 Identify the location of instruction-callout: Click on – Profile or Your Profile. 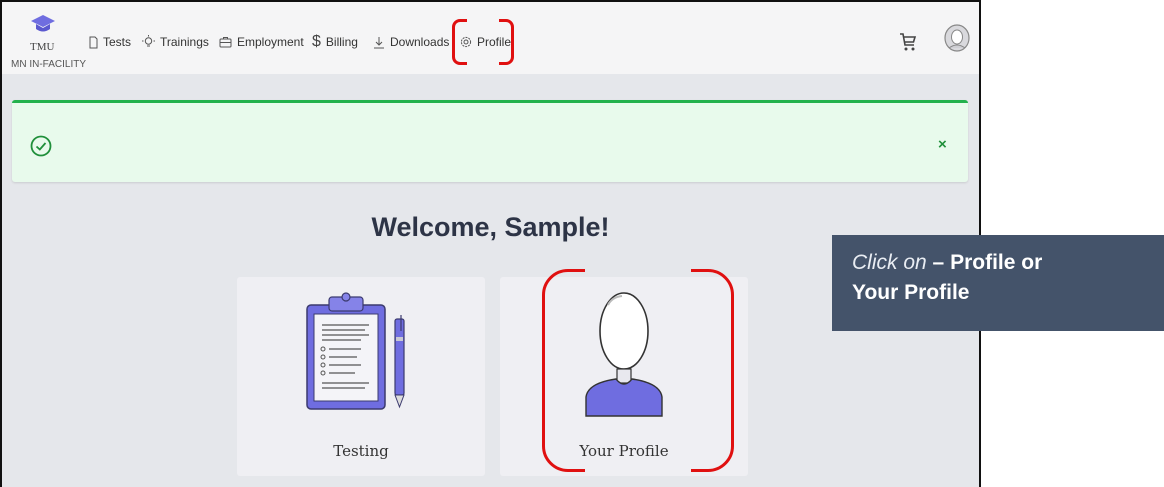
(998, 283).